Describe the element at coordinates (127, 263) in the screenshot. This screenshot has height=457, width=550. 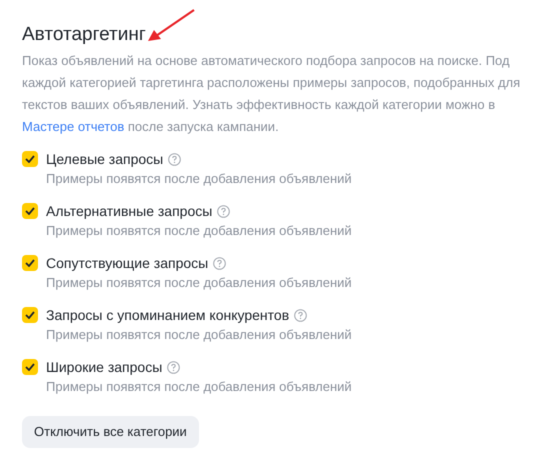
I see `category-label: Сопутствующие запросы` at that location.